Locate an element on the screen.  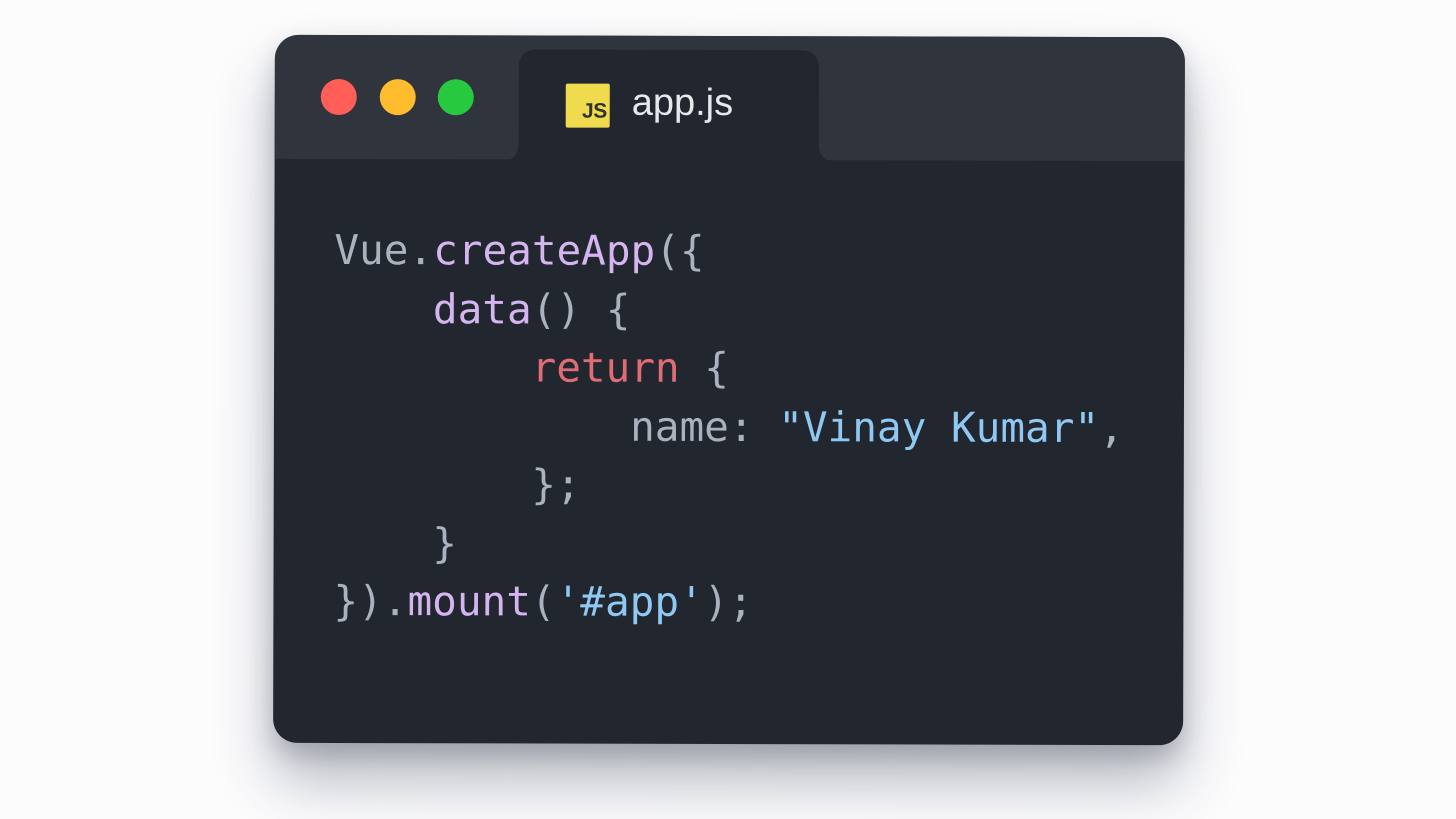
maximize-button is located at coordinates (455, 97).